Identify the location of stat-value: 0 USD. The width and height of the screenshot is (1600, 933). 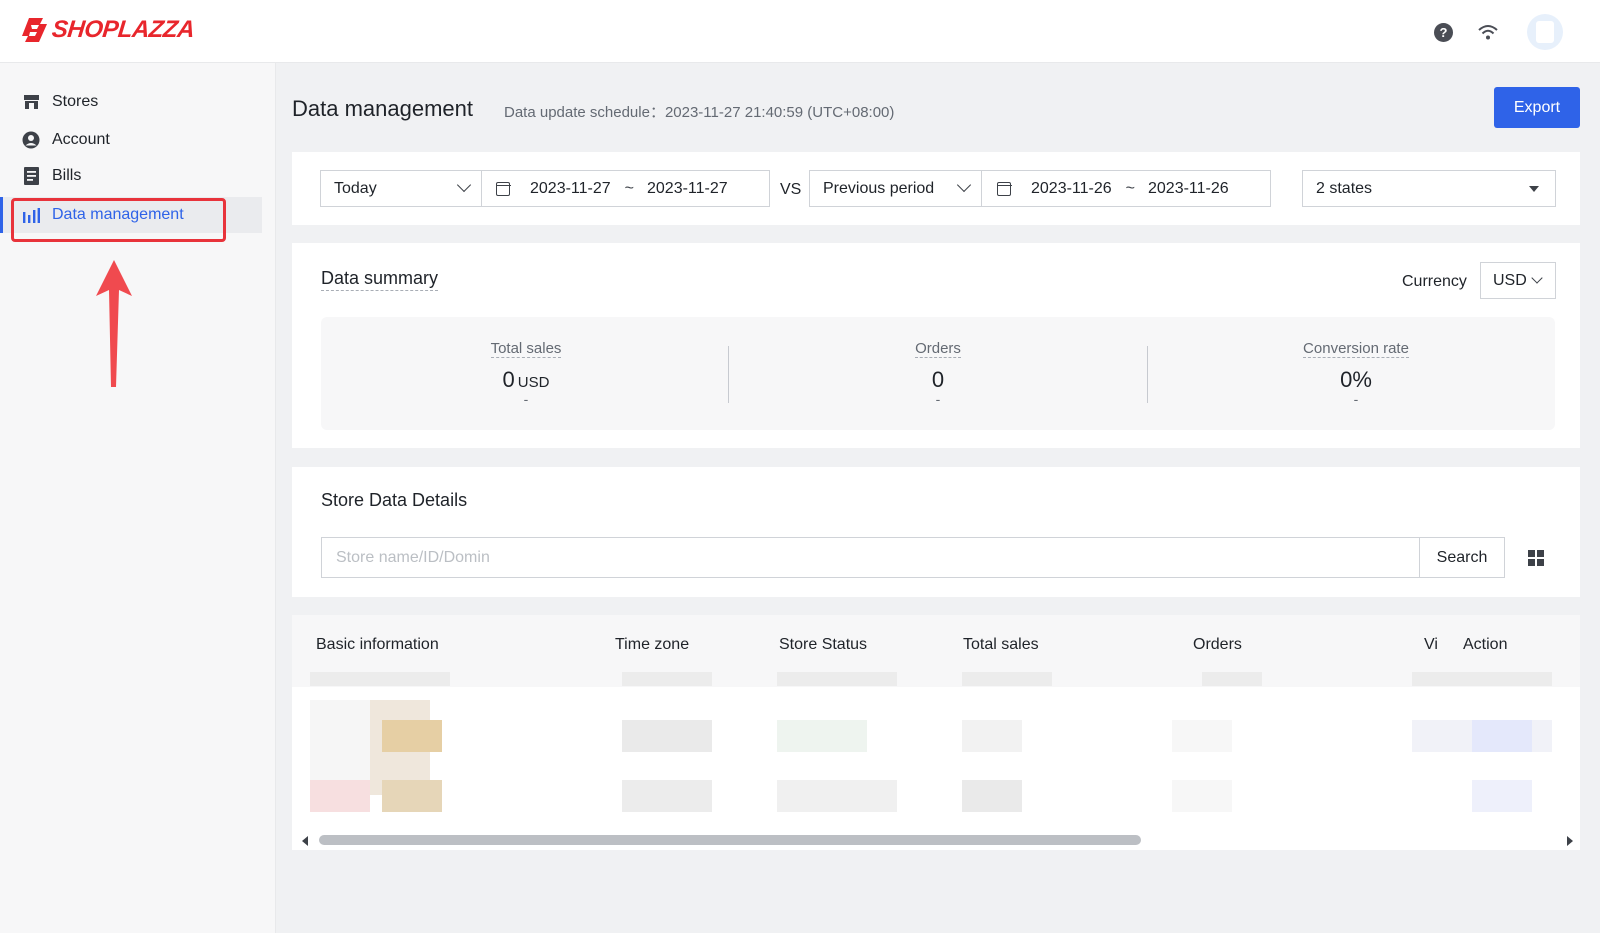
(526, 380).